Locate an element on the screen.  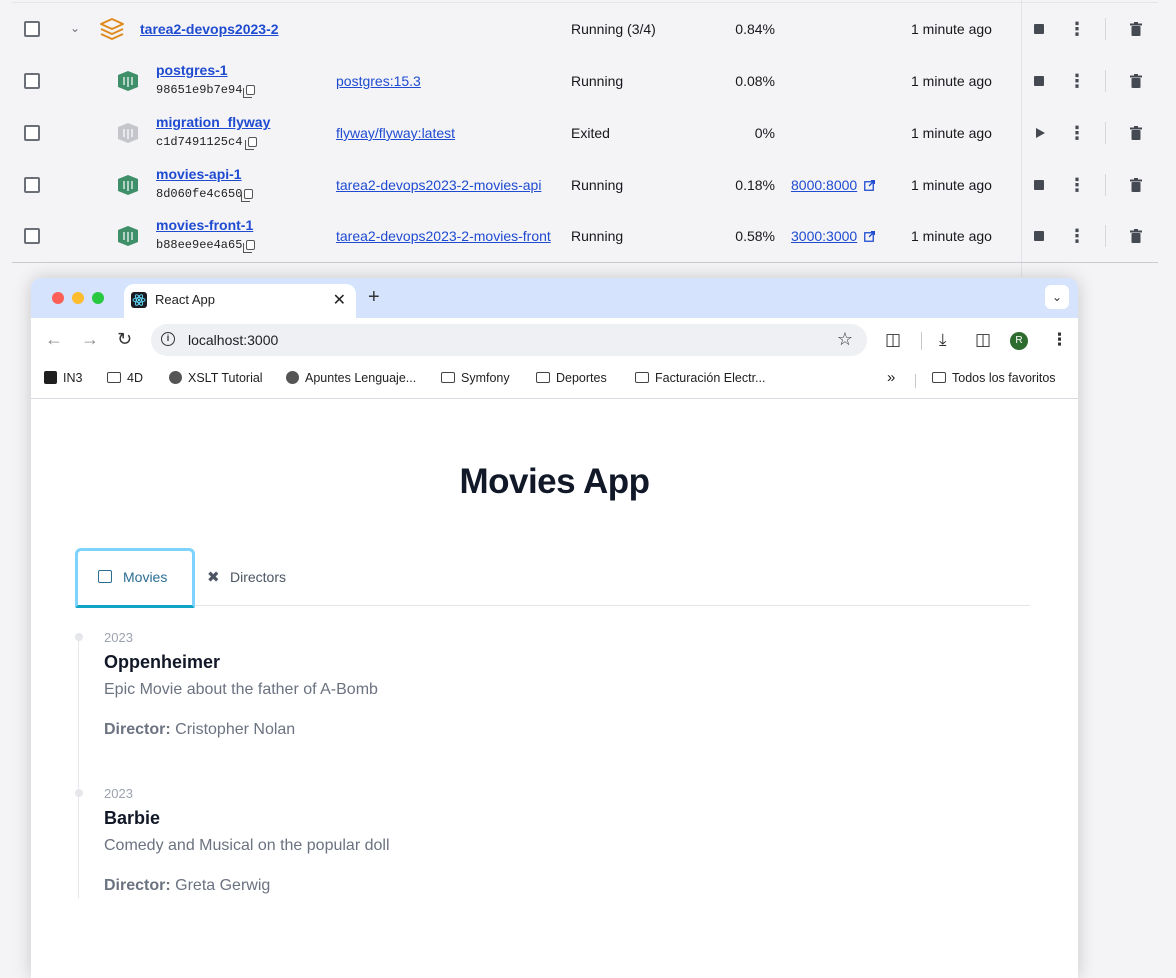
forward-icon: → is located at coordinates (90, 339).